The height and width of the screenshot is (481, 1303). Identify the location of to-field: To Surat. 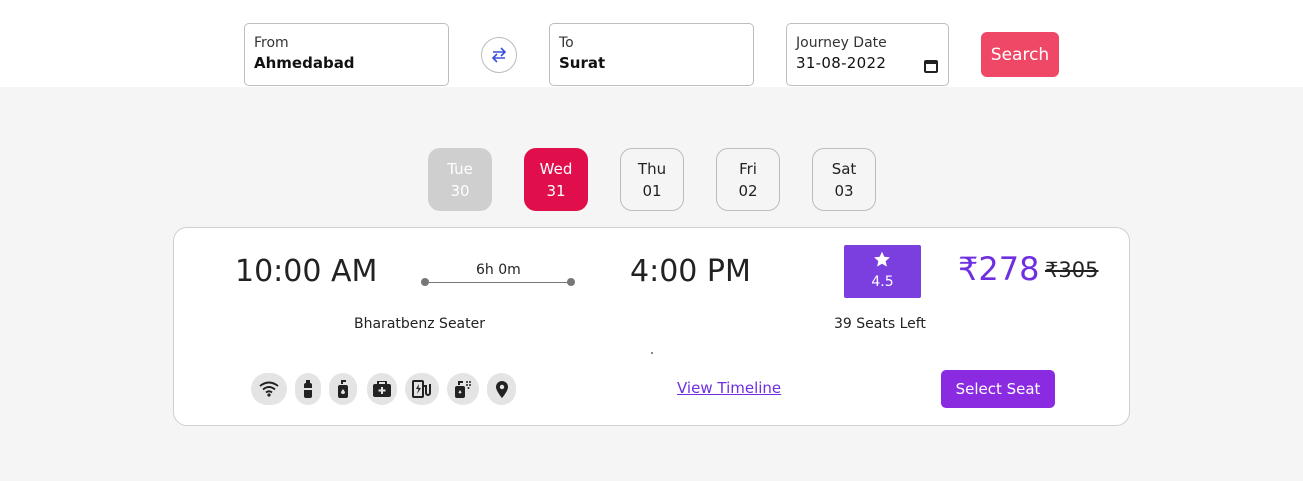
(651, 54).